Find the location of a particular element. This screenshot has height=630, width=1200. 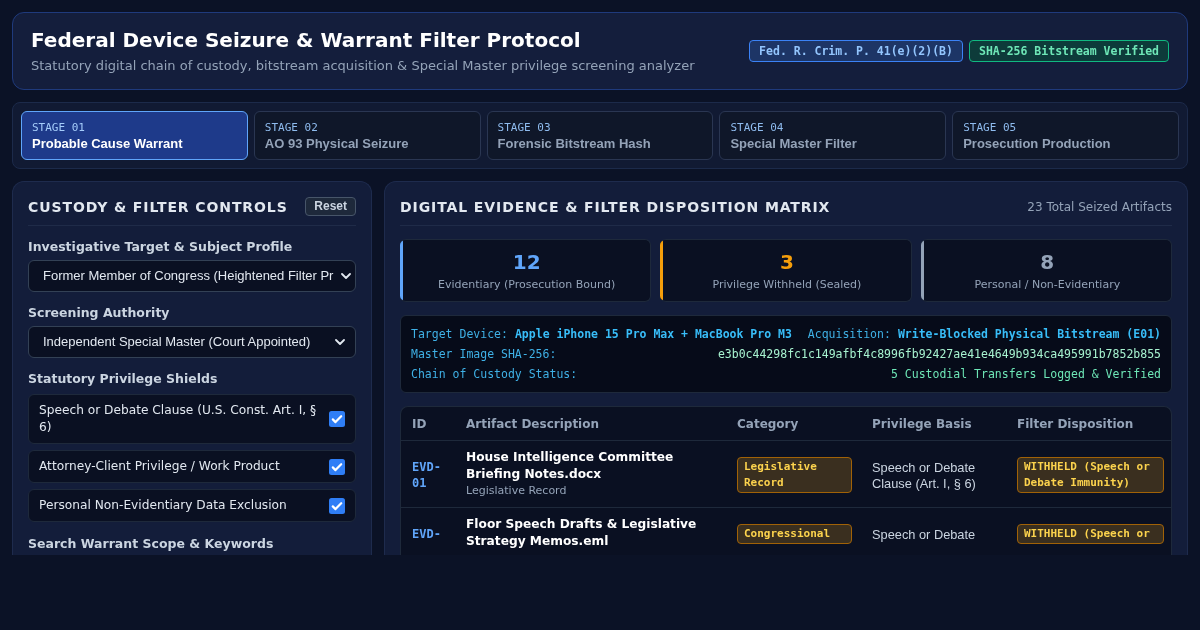

column-header: Artifact Description is located at coordinates (532, 424).